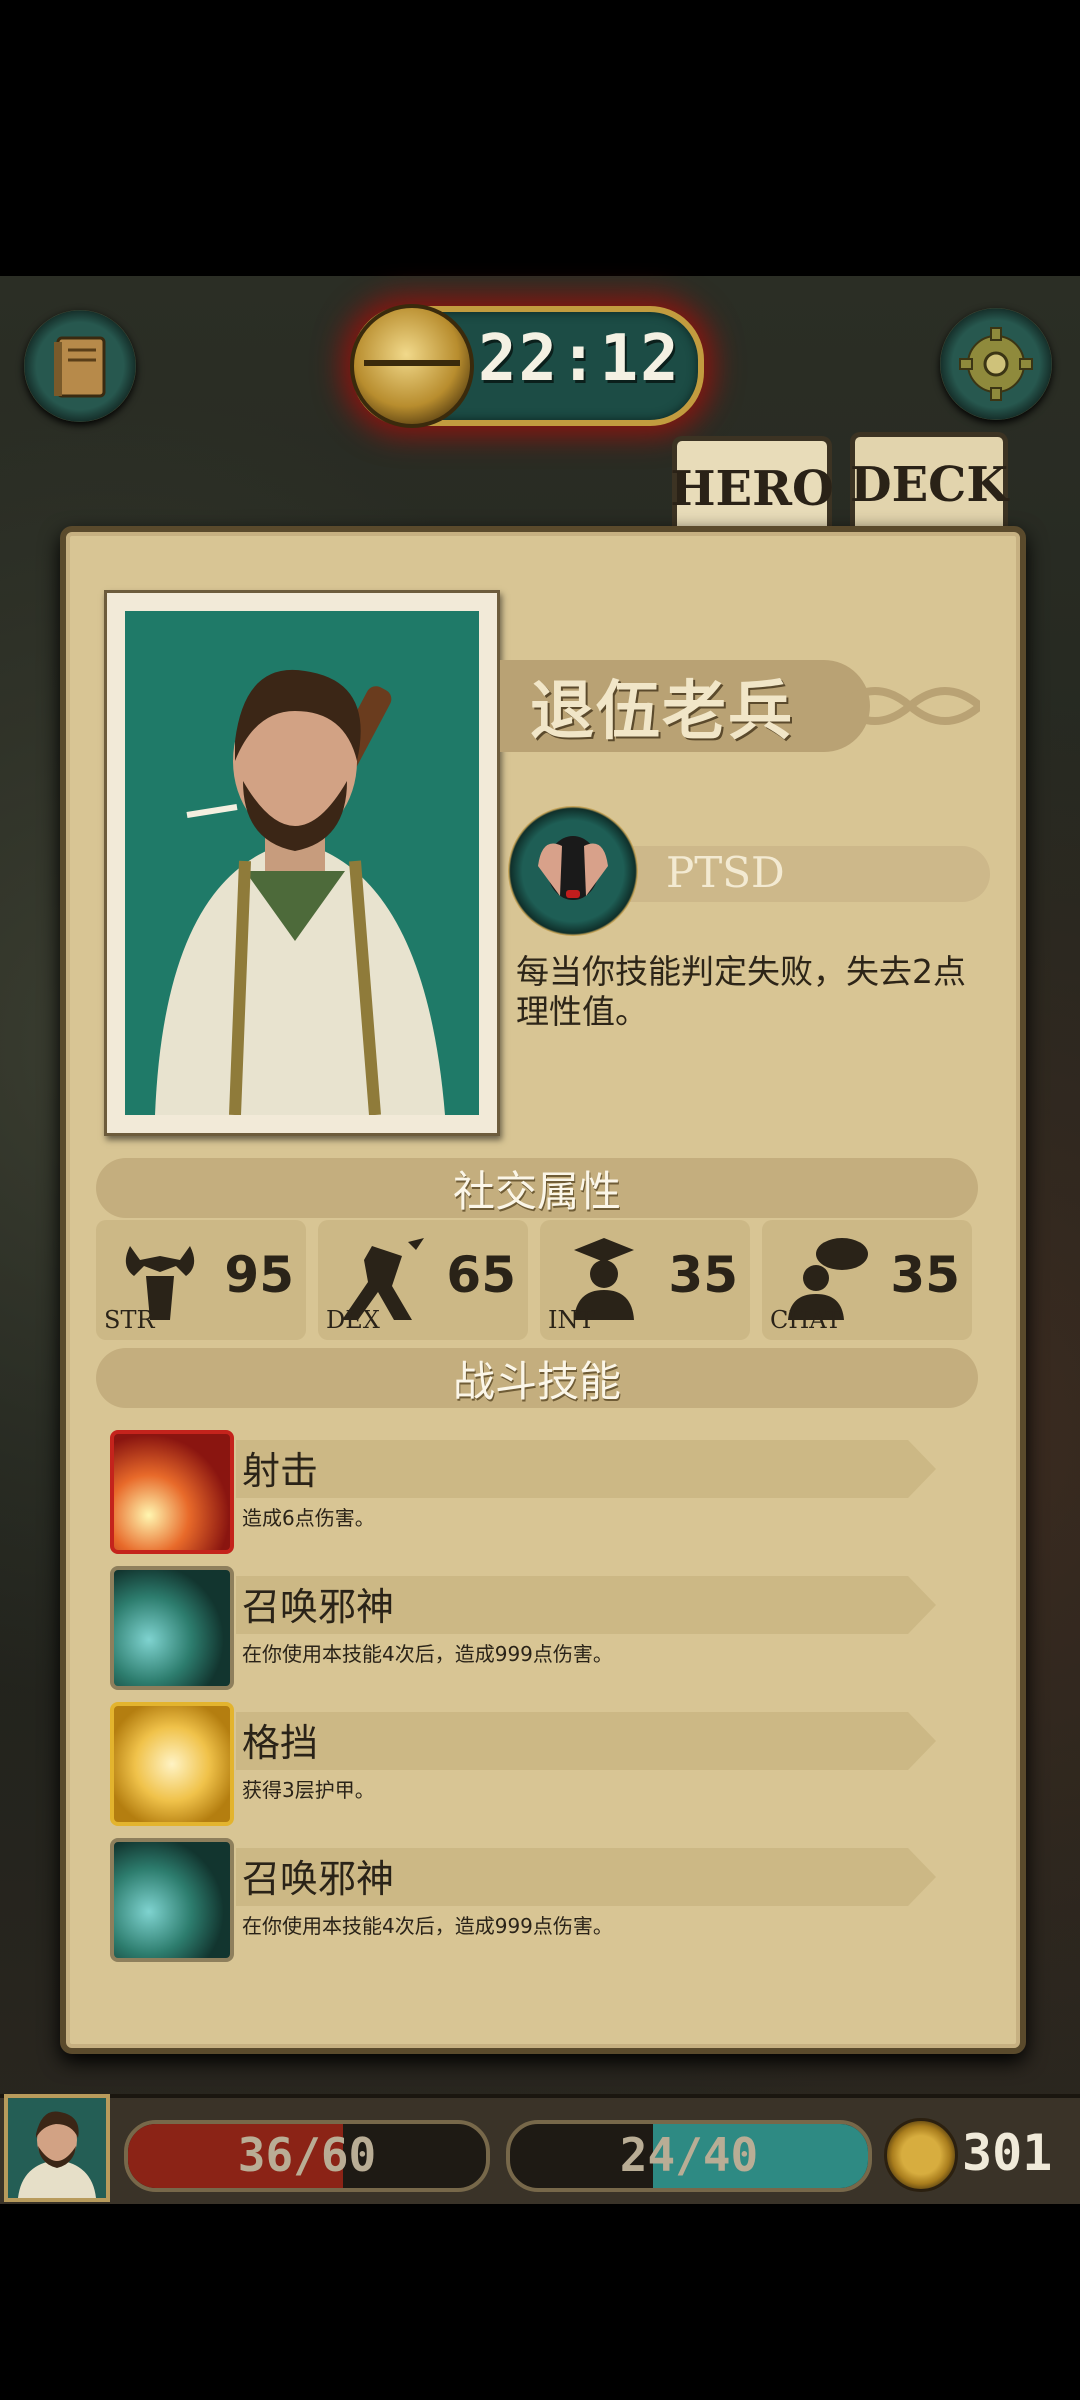  What do you see at coordinates (353, 1320) in the screenshot?
I see `stat-dex-label: DEX` at bounding box center [353, 1320].